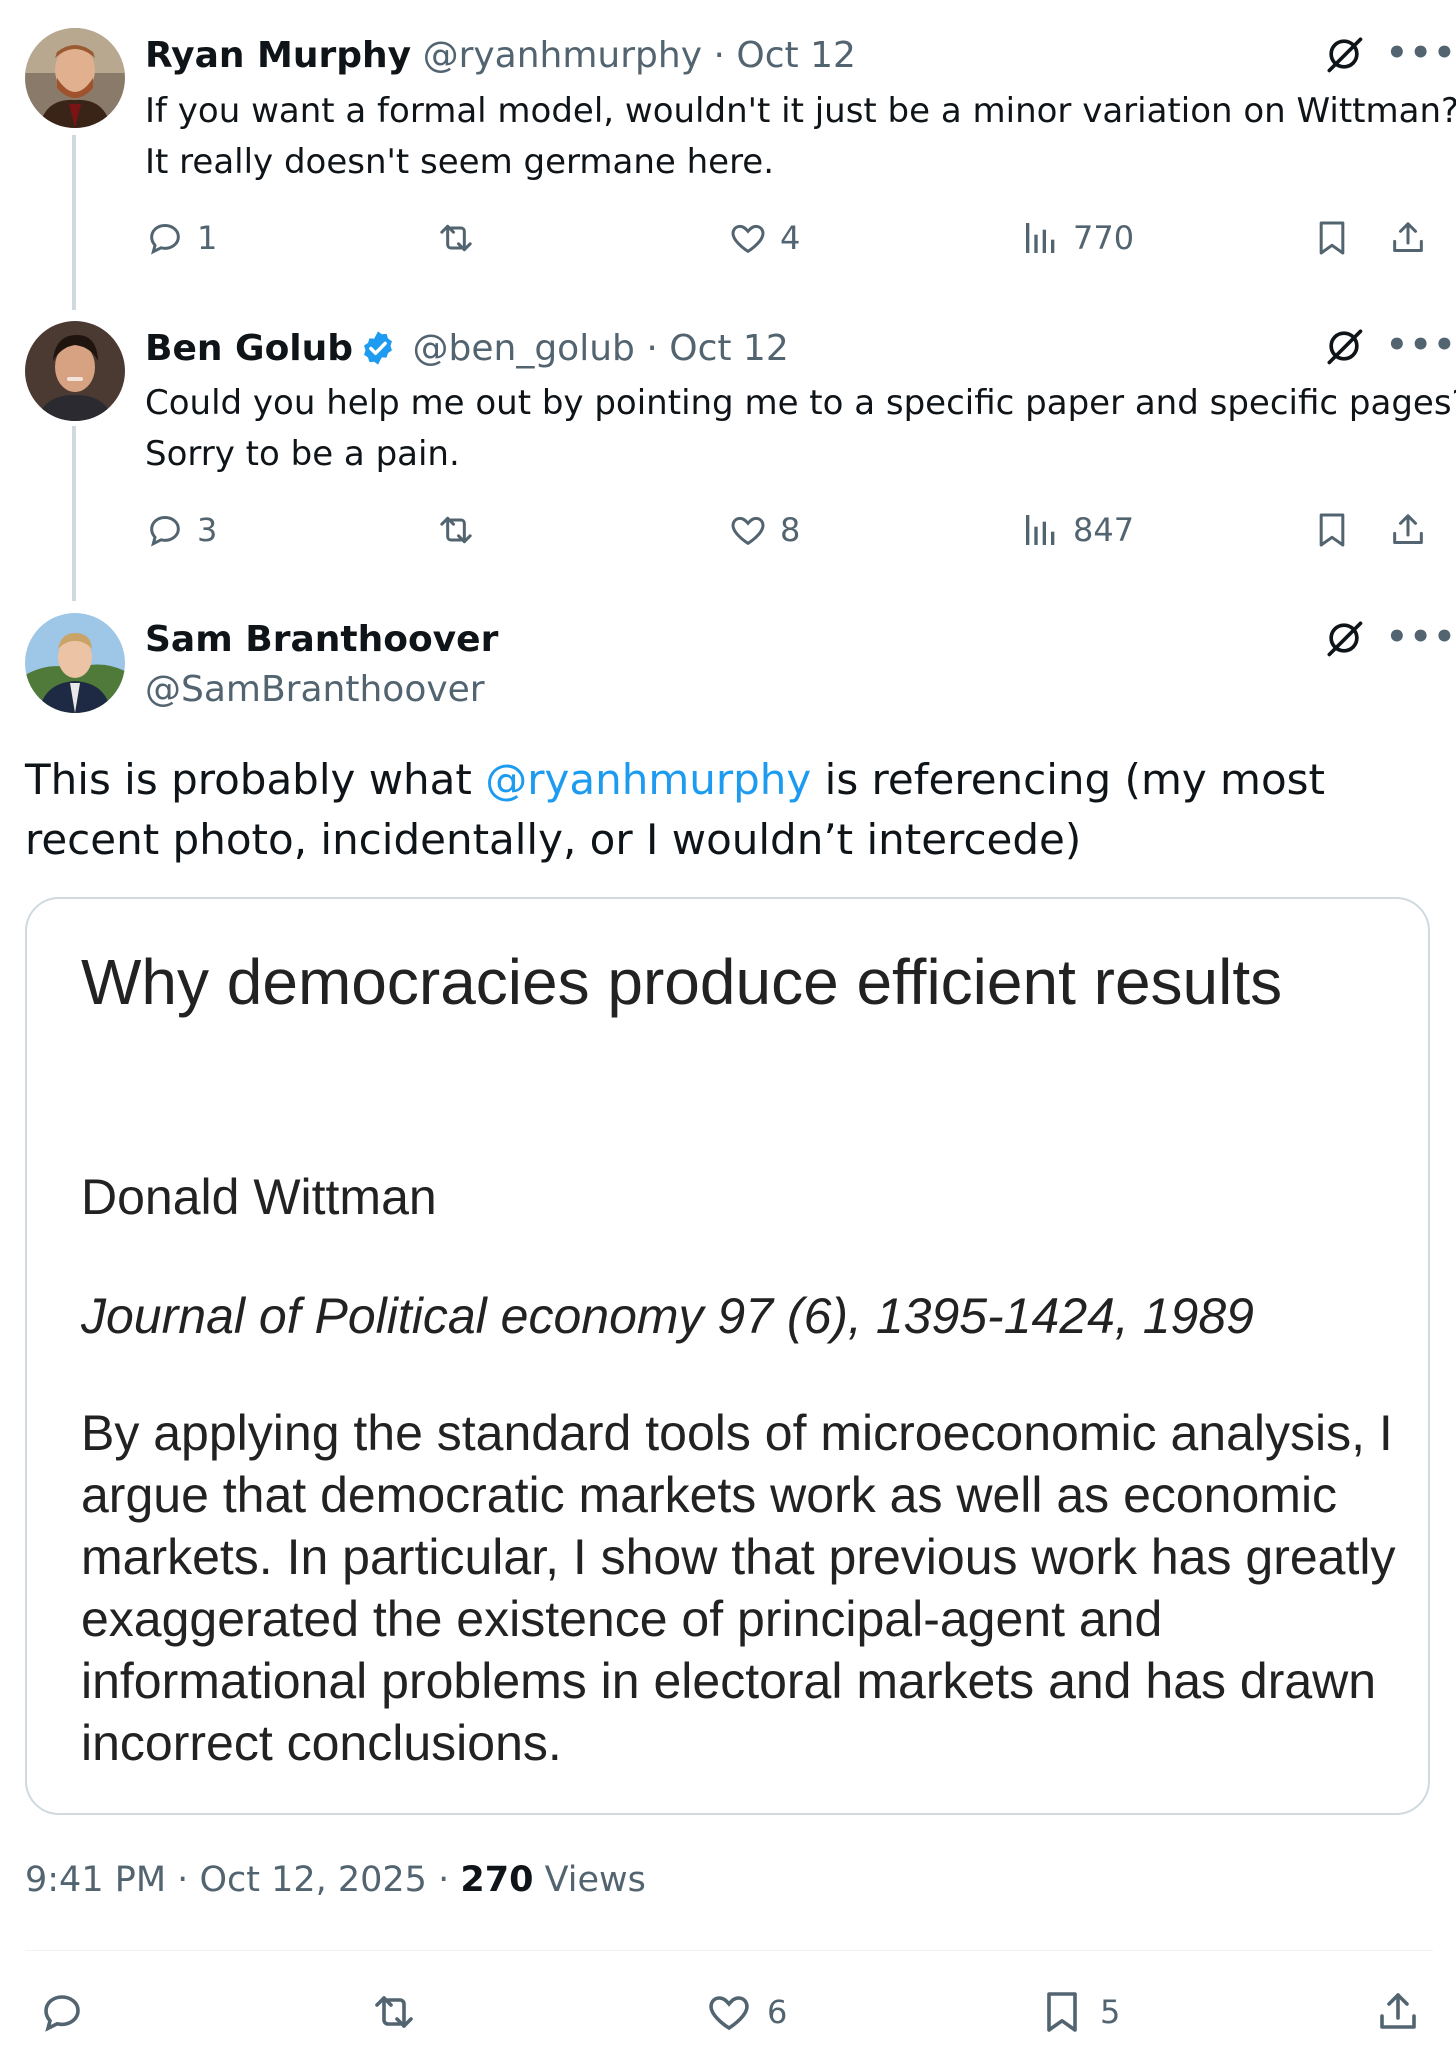 This screenshot has width=1456, height=2048. I want to click on views-button: 847, so click(1077, 530).